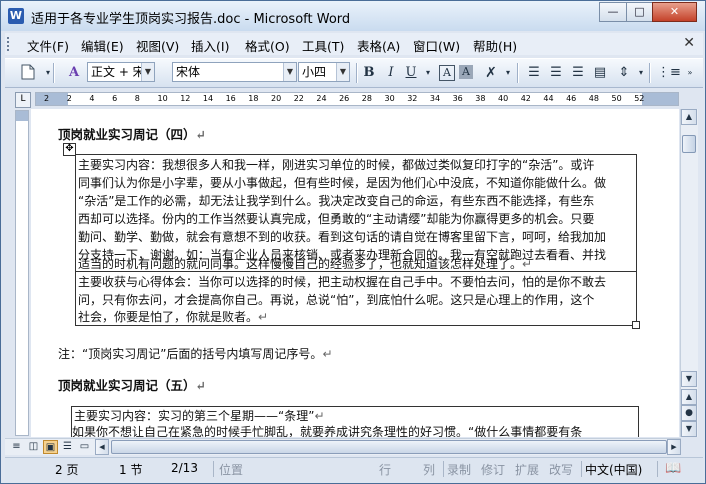  Describe the element at coordinates (92, 98) in the screenshot. I see `ruler-tick-label: 4` at that location.